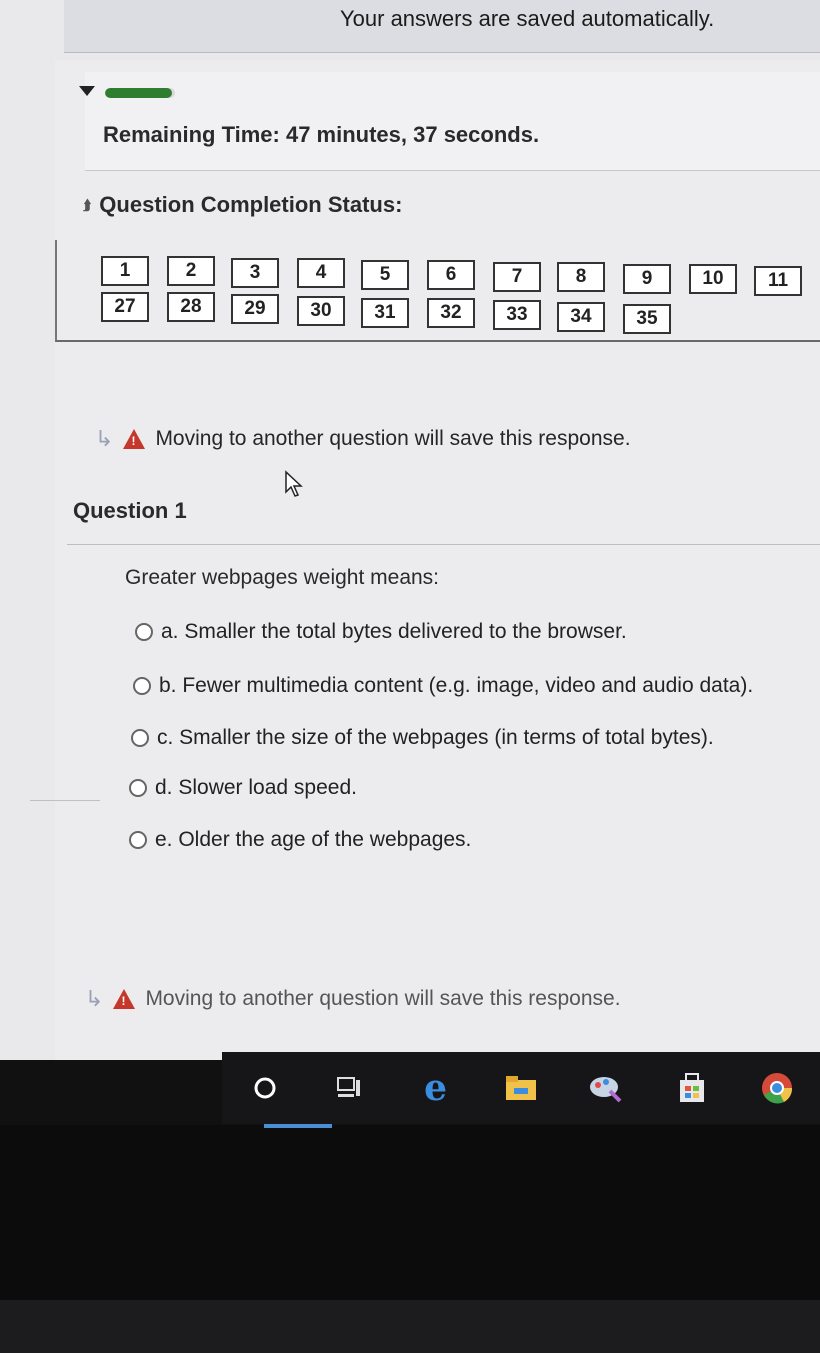 This screenshot has width=820, height=1353. I want to click on question-button: 28, so click(191, 307).